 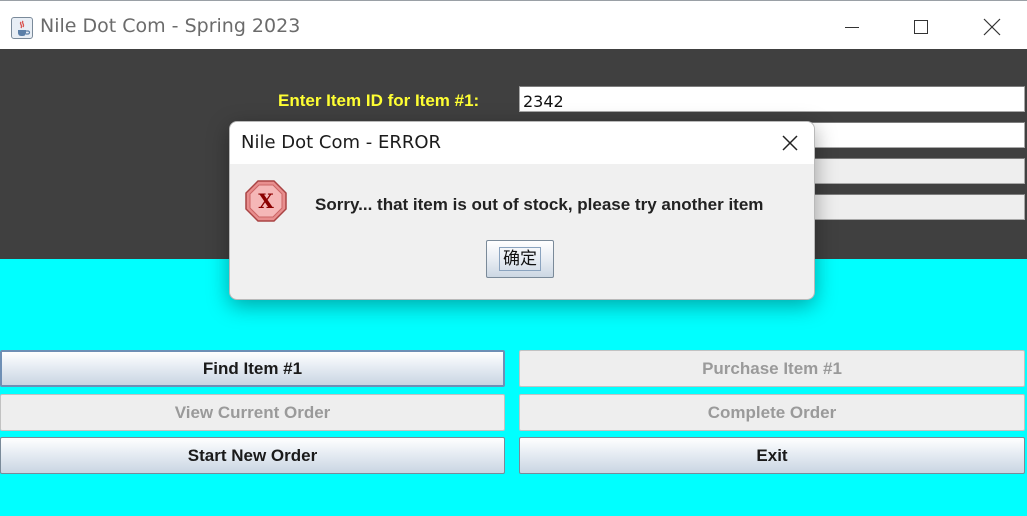 What do you see at coordinates (341, 142) in the screenshot?
I see `dialog-title: Nile Dot Com - ERROR` at bounding box center [341, 142].